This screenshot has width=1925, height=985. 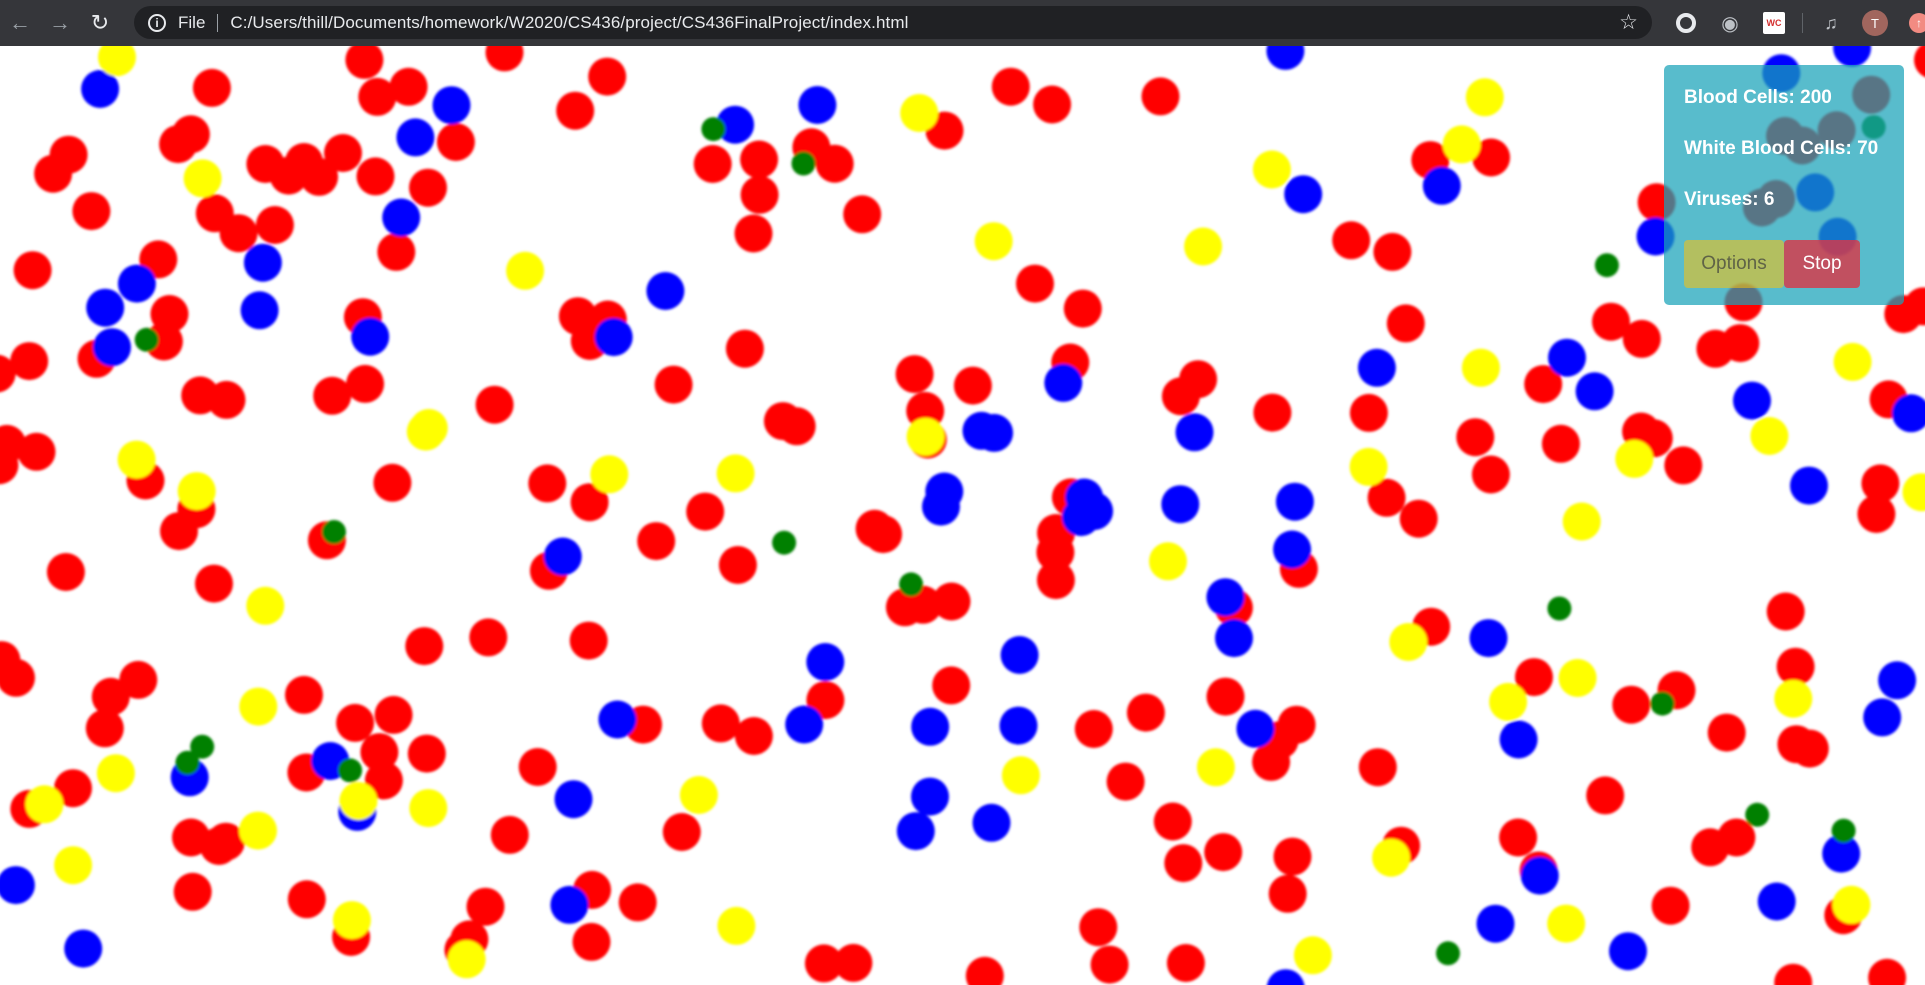 I want to click on panel-buttons: Options Stop, so click(x=1784, y=264).